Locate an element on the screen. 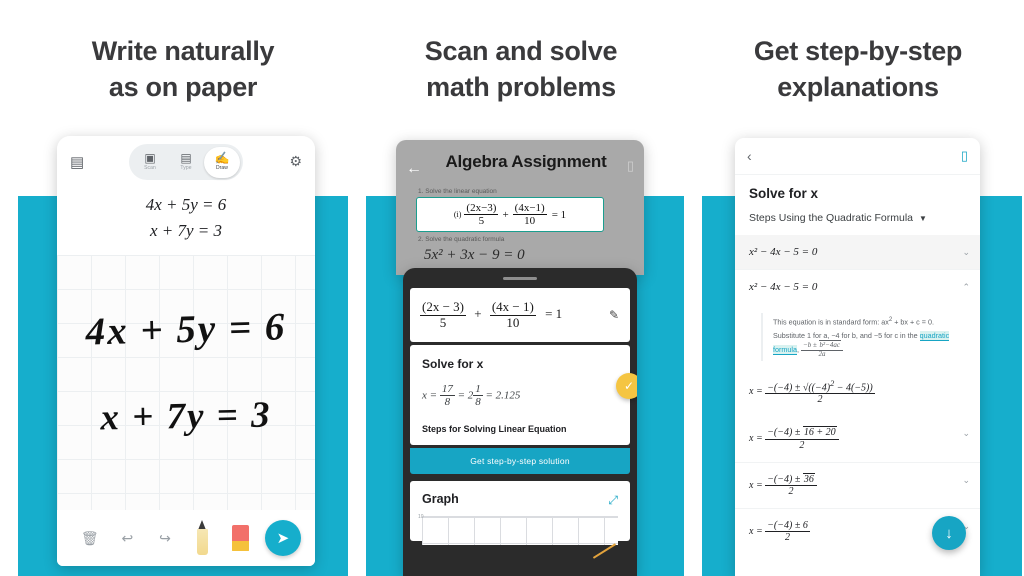 Image resolution: width=1024 pixels, height=576 pixels. get-step-by-step-solution-button: Get step-by-step solution is located at coordinates (520, 460).